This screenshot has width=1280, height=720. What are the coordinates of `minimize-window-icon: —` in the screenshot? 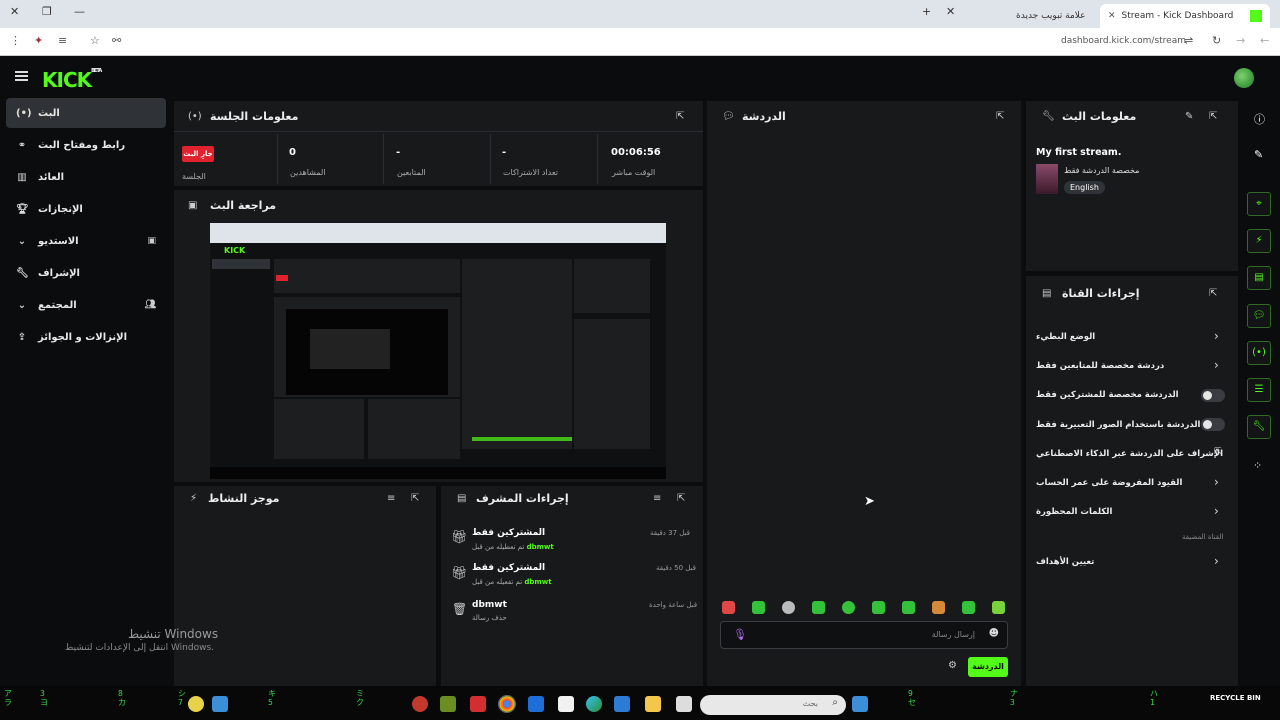 It's located at (79, 11).